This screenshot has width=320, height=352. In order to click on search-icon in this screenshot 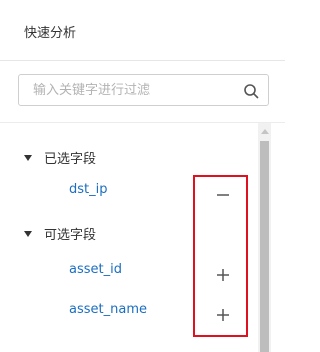, I will do `click(251, 91)`.